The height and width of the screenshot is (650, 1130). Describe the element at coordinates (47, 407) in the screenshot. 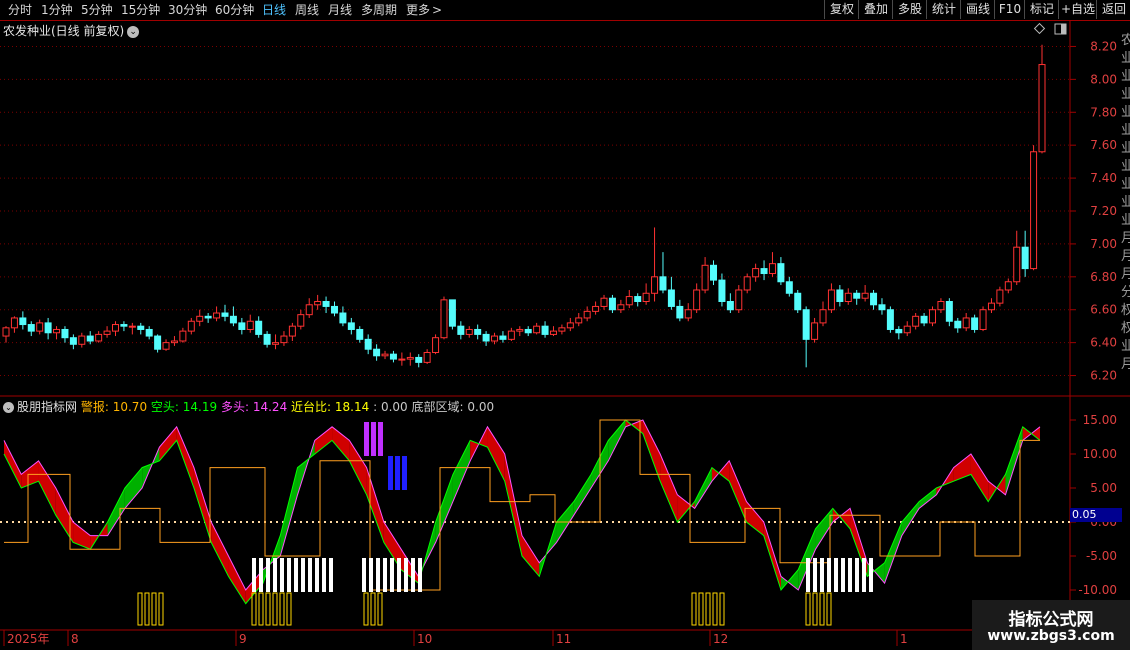

I see `indicator-name: 股朋指标网` at that location.